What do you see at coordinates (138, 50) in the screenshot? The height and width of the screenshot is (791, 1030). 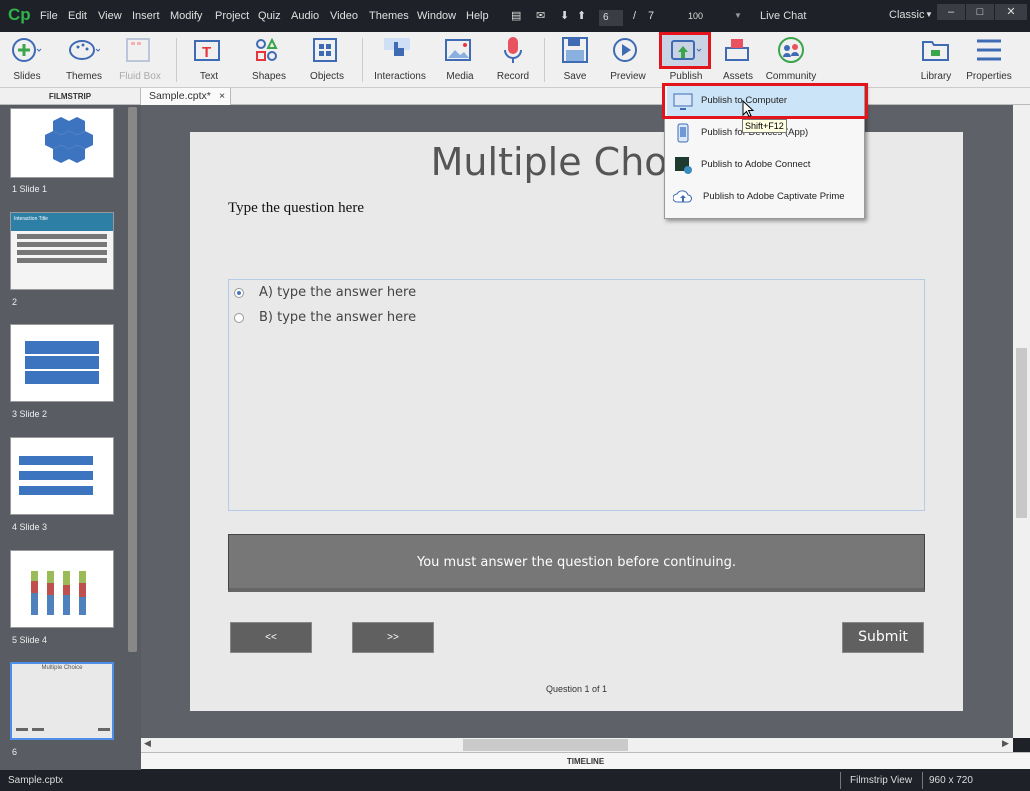 I see `fluid-box-icon` at bounding box center [138, 50].